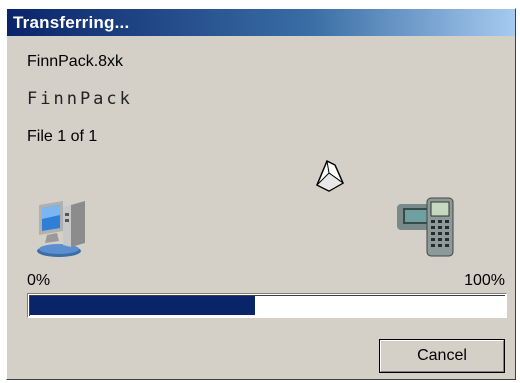 The height and width of the screenshot is (383, 520). I want to click on file-name: FinnPack.8xk, so click(75, 61).